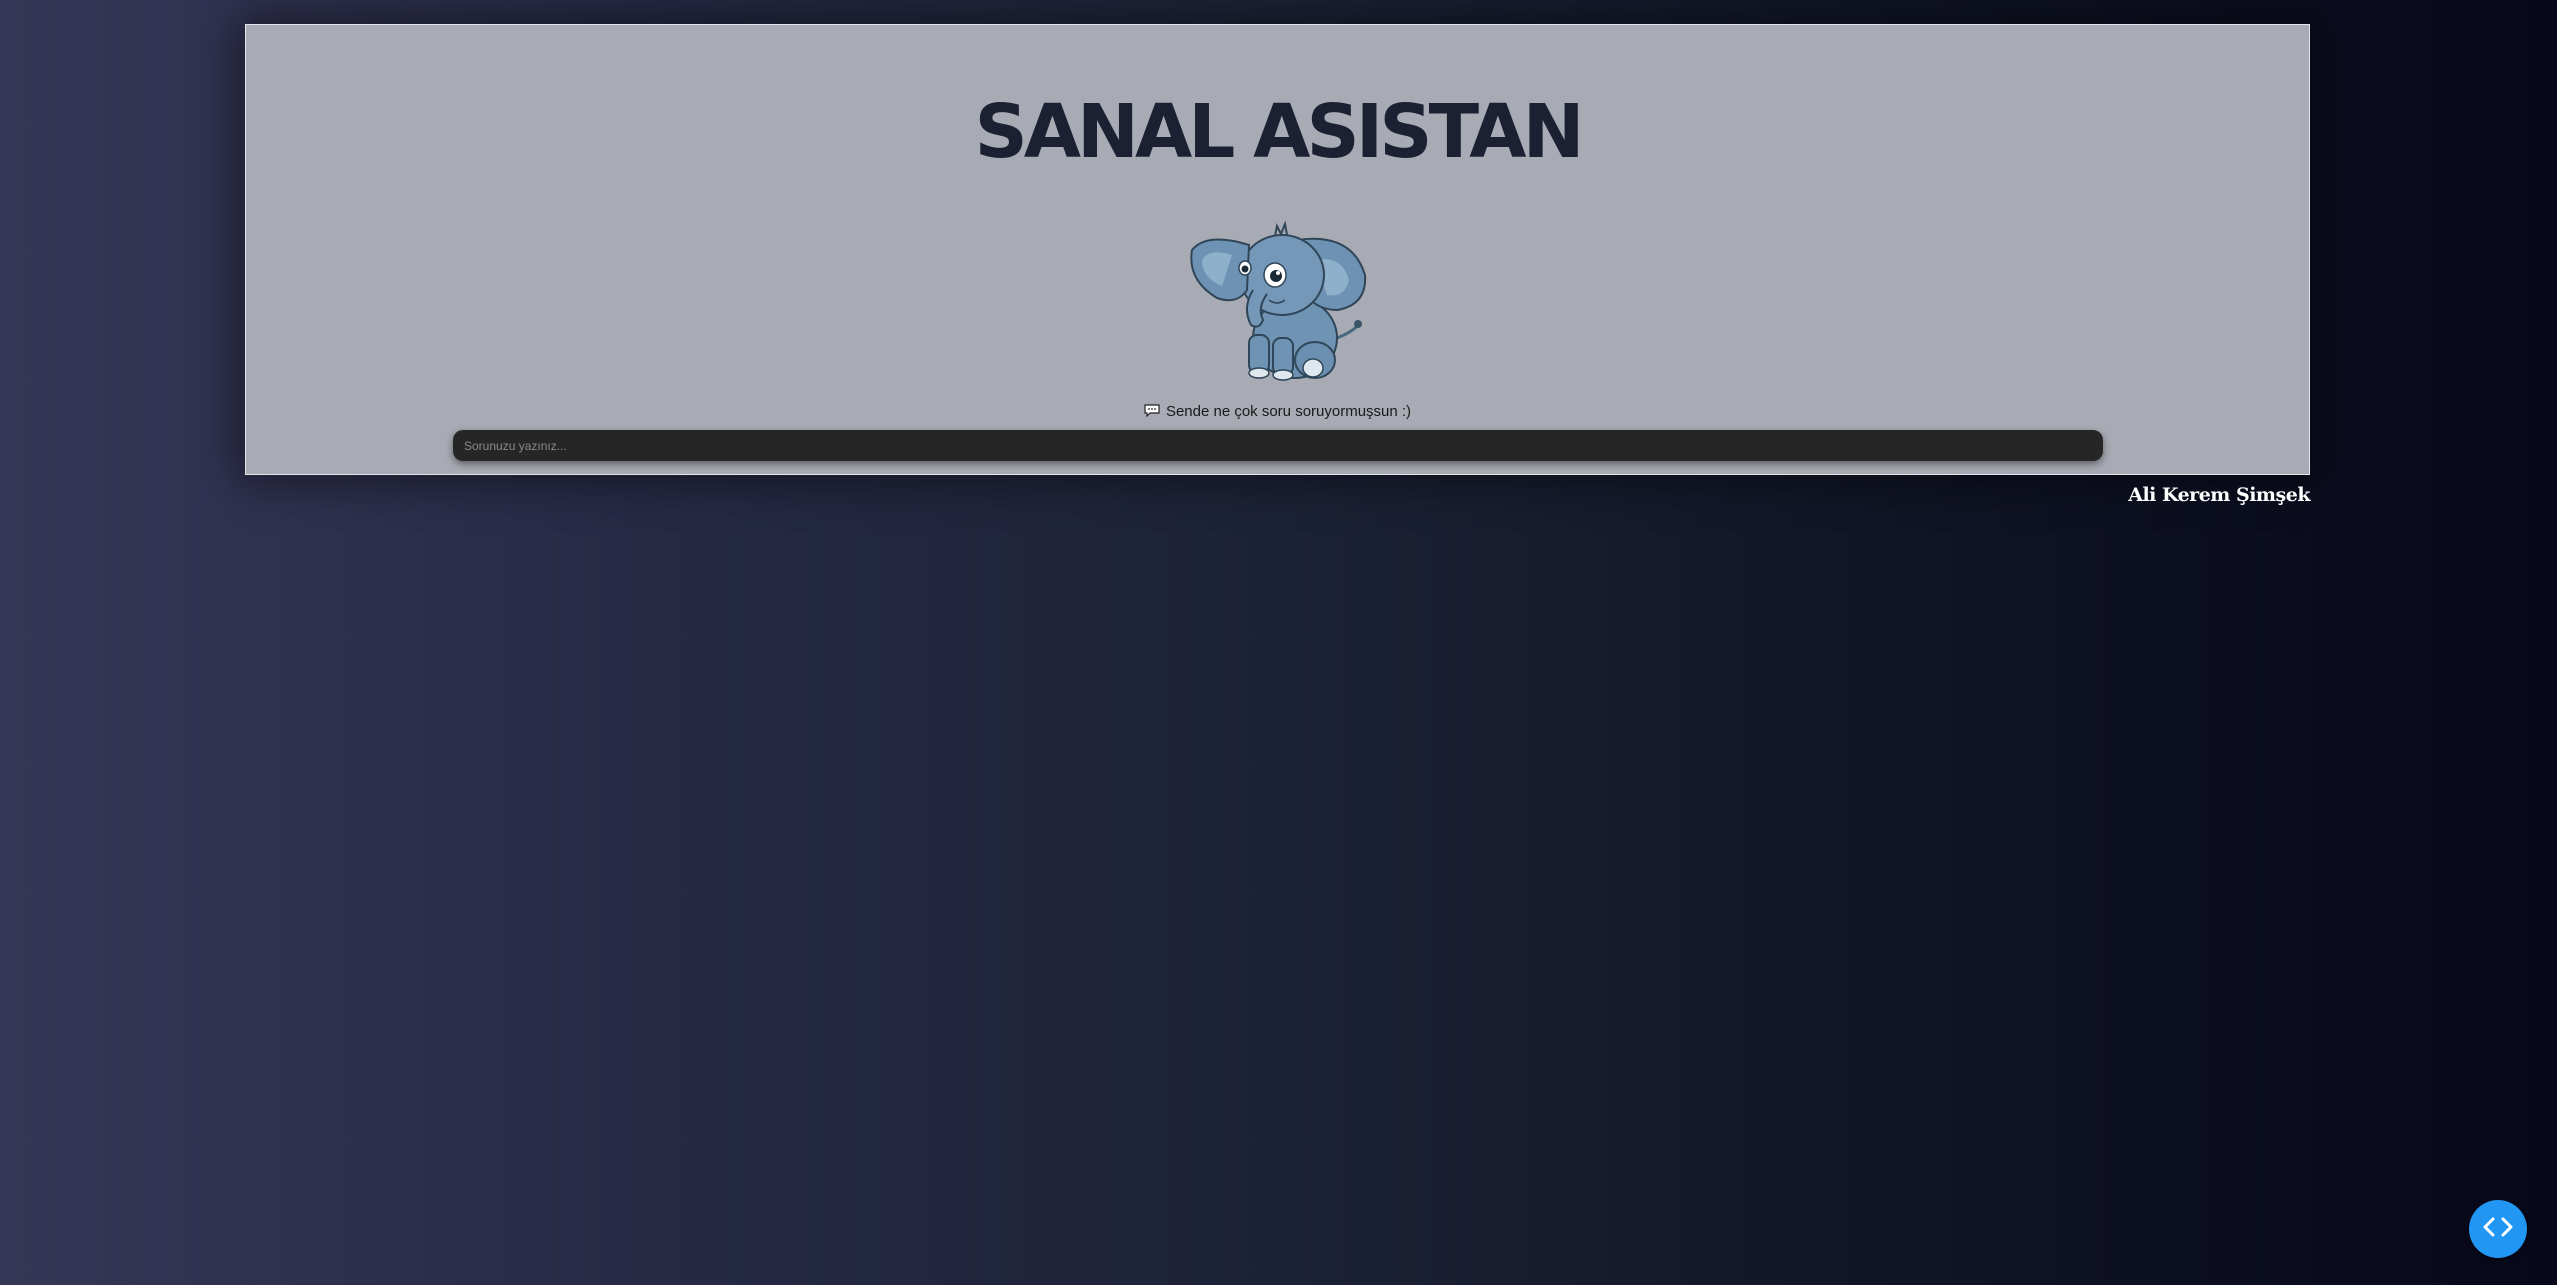 Image resolution: width=2557 pixels, height=1285 pixels. What do you see at coordinates (1152, 411) in the screenshot?
I see `speech-bubble-icon` at bounding box center [1152, 411].